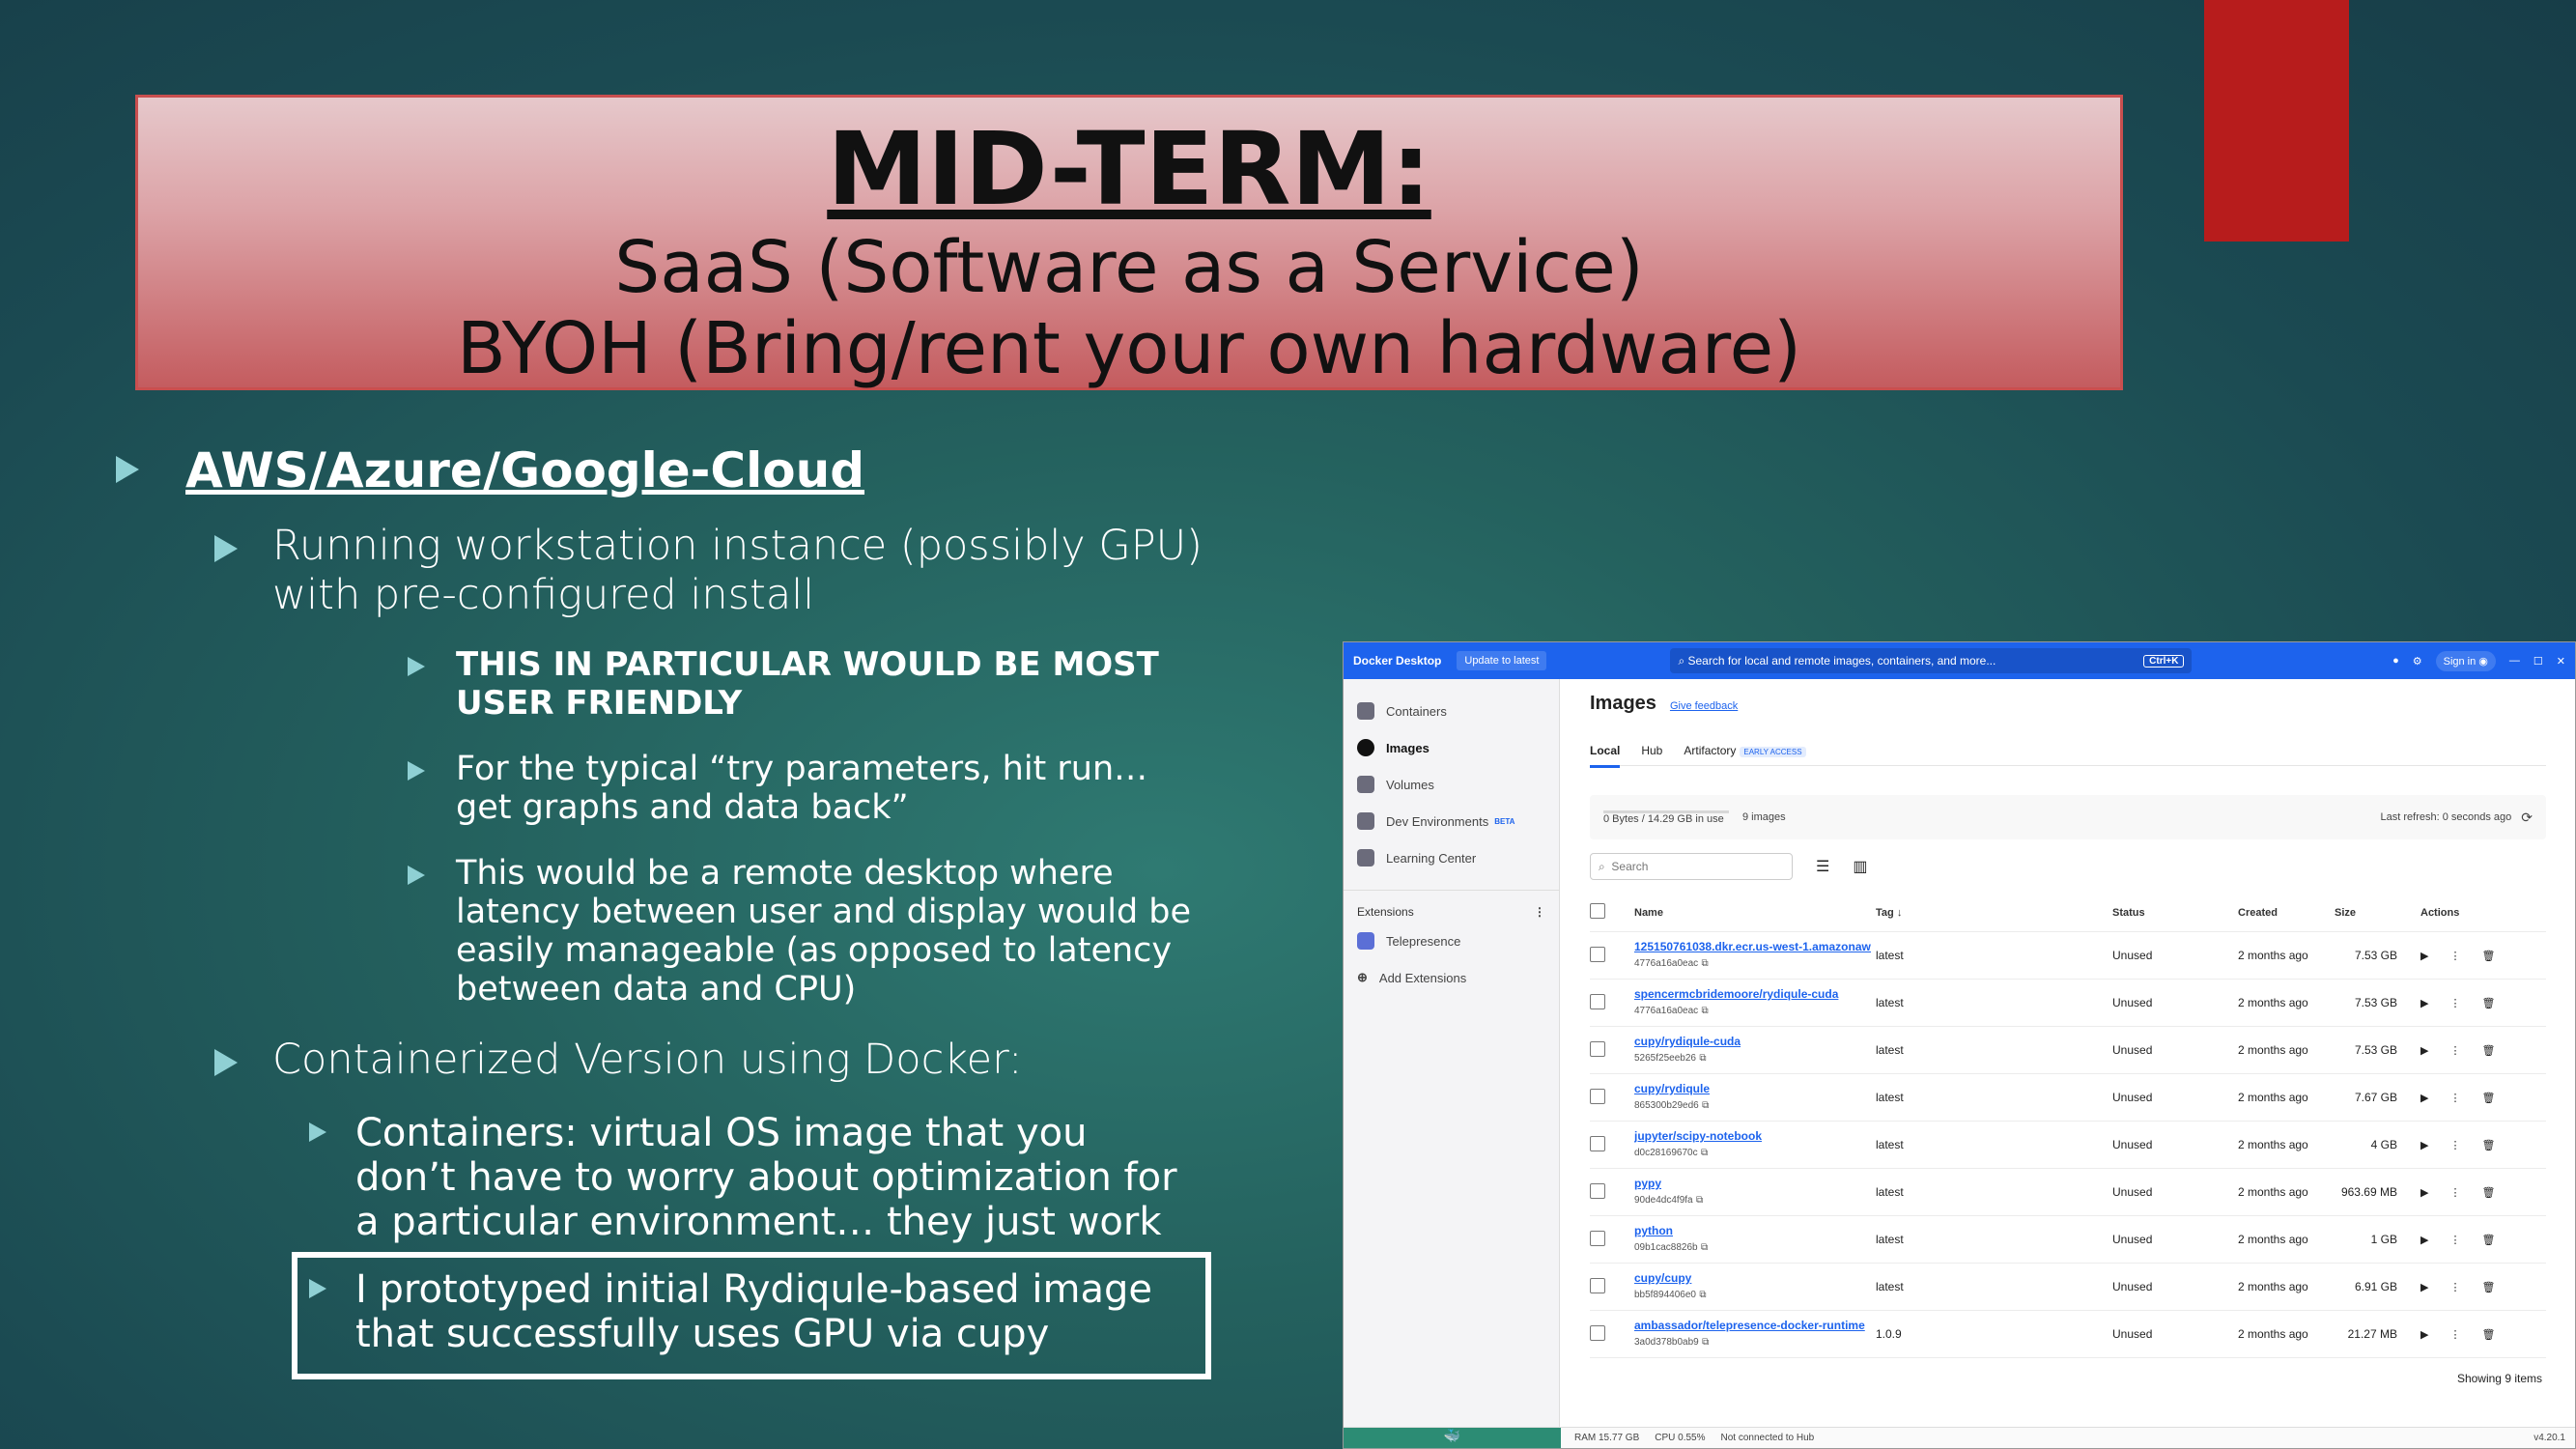 Image resolution: width=2576 pixels, height=1449 pixels. I want to click on image-search-input: ⌕ Search, so click(1691, 866).